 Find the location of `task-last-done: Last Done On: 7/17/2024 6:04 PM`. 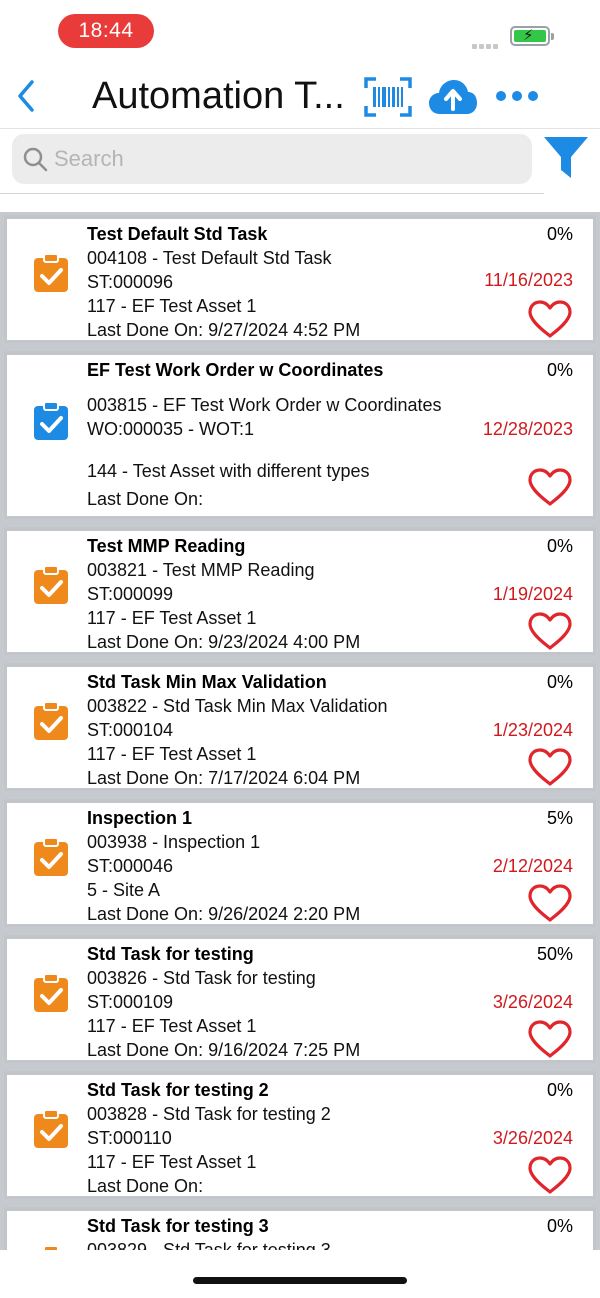

task-last-done: Last Done On: 7/17/2024 6:04 PM is located at coordinates (224, 778).